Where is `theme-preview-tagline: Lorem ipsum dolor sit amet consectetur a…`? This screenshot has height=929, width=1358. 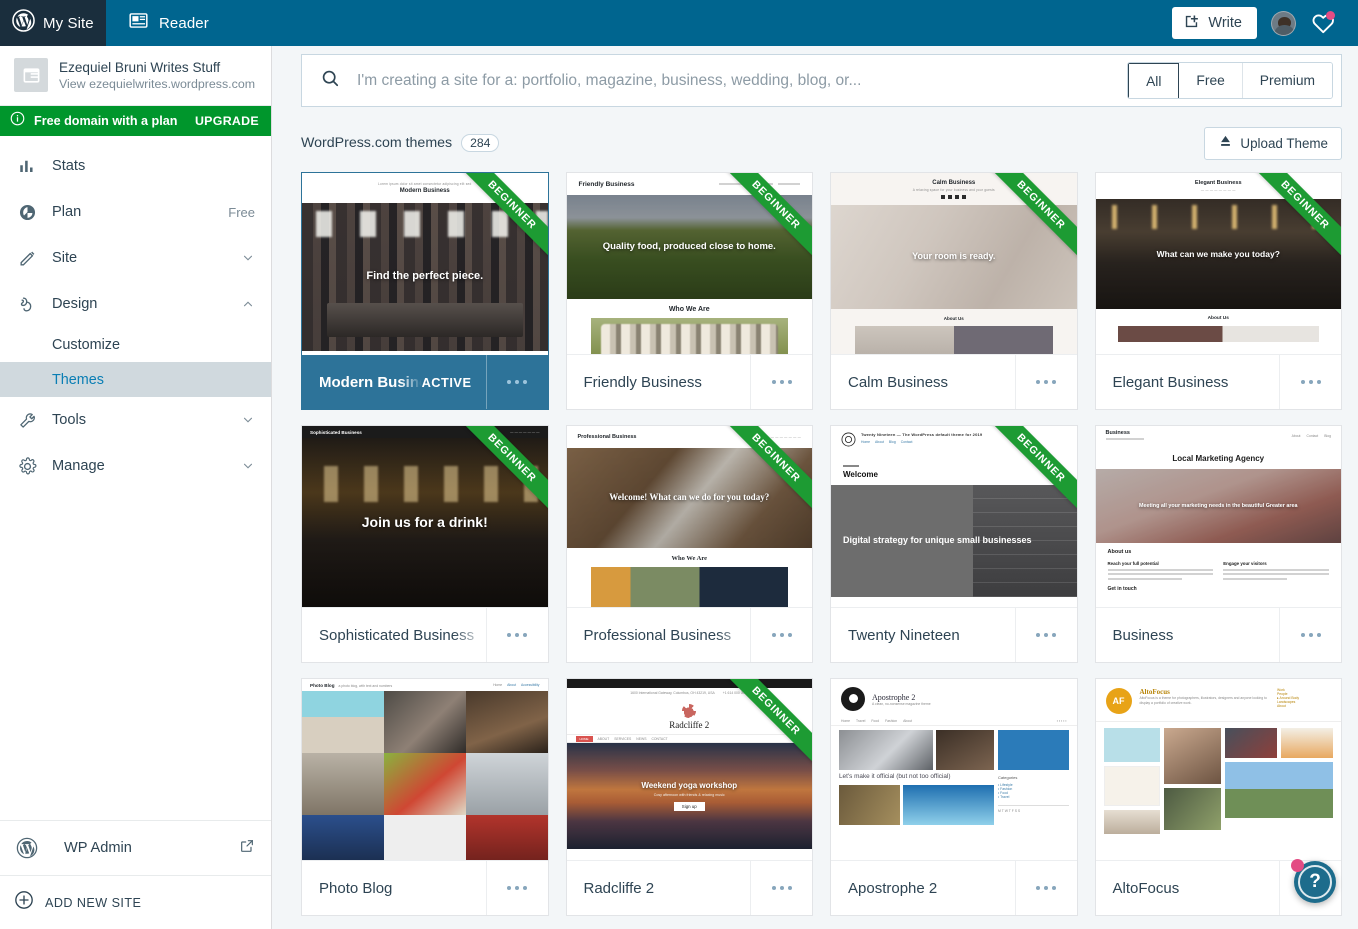
theme-preview-tagline: Lorem ipsum dolor sit amet consectetur a… is located at coordinates (425, 184).